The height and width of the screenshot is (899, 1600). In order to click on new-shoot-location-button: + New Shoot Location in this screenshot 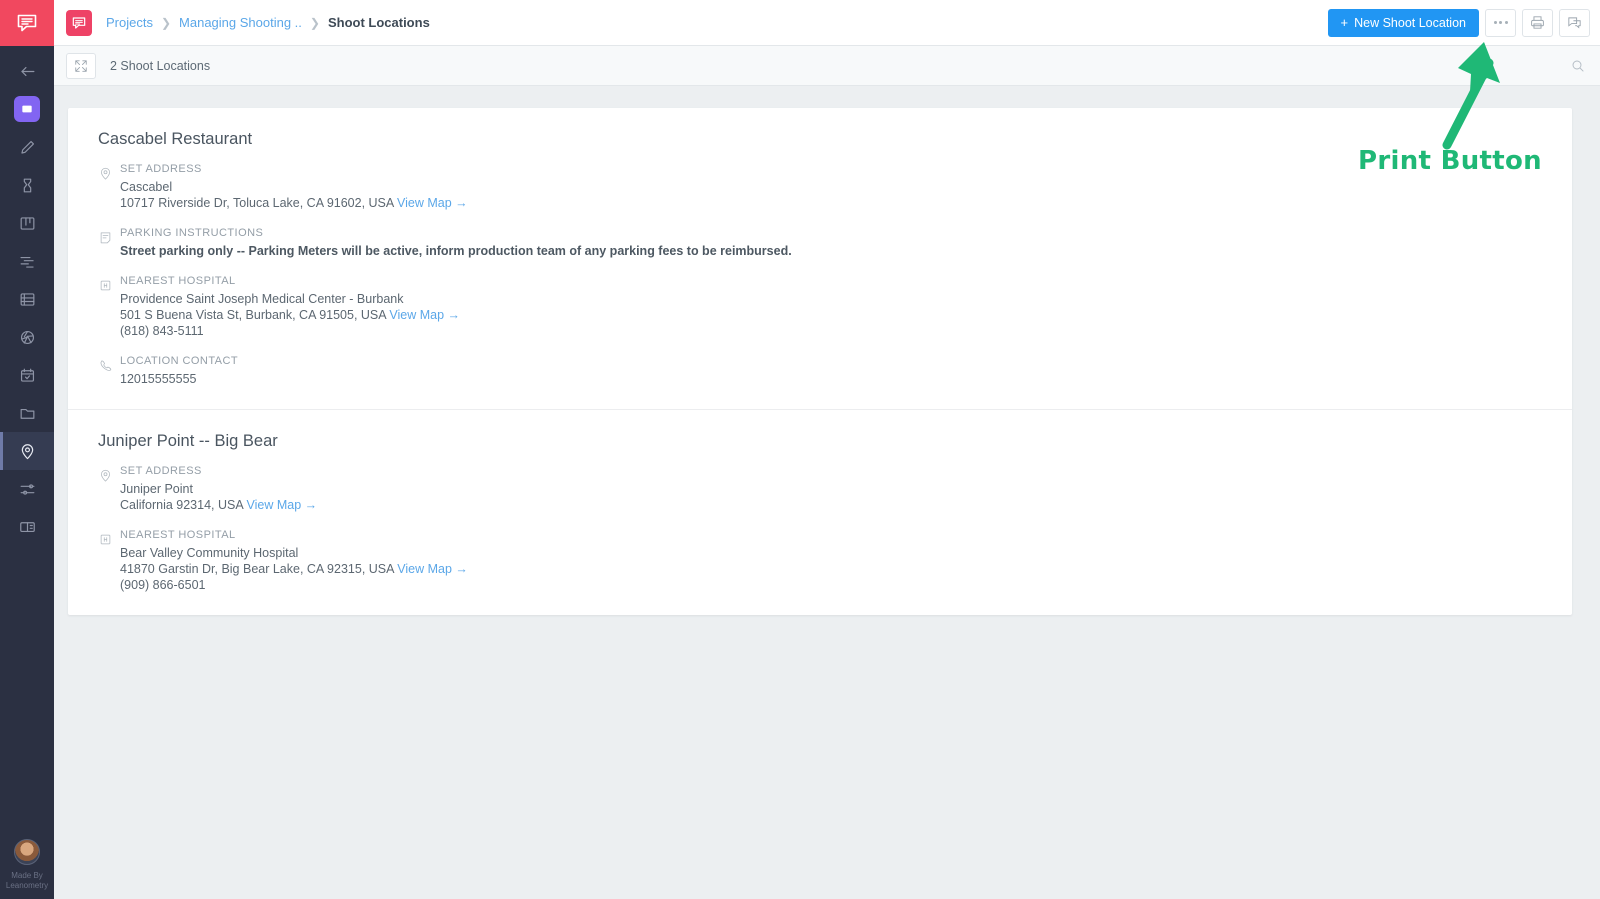, I will do `click(1403, 22)`.